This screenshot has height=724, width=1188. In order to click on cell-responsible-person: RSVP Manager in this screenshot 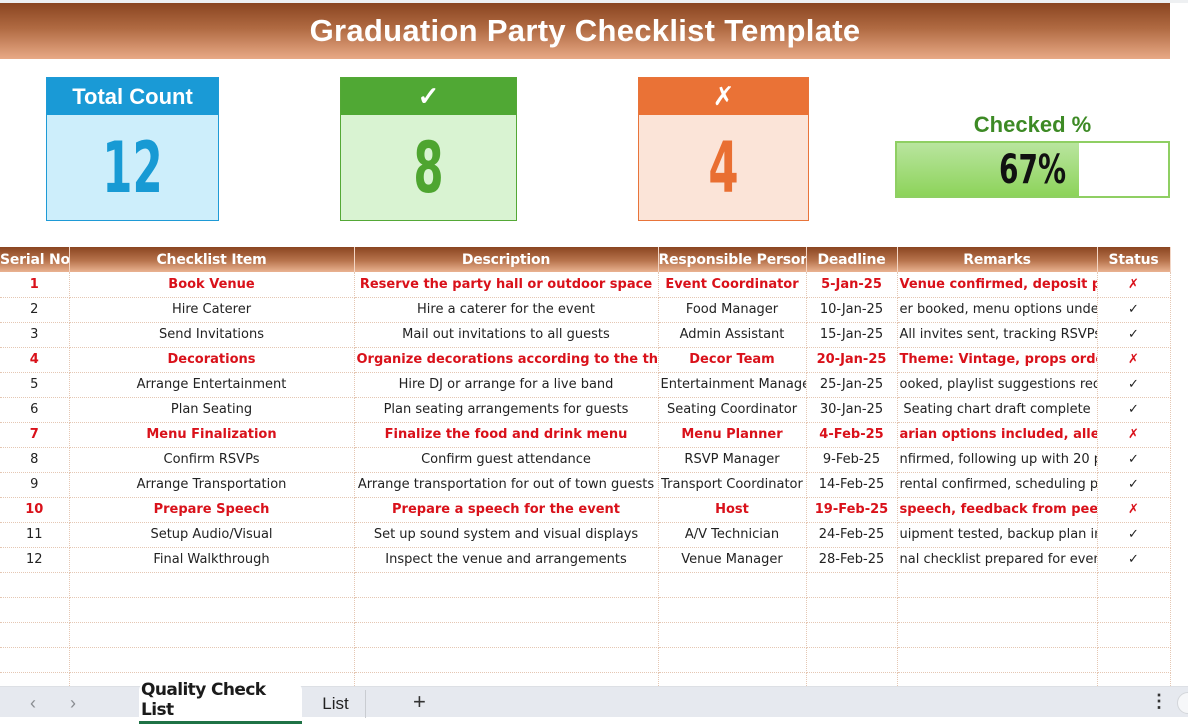, I will do `click(732, 460)`.